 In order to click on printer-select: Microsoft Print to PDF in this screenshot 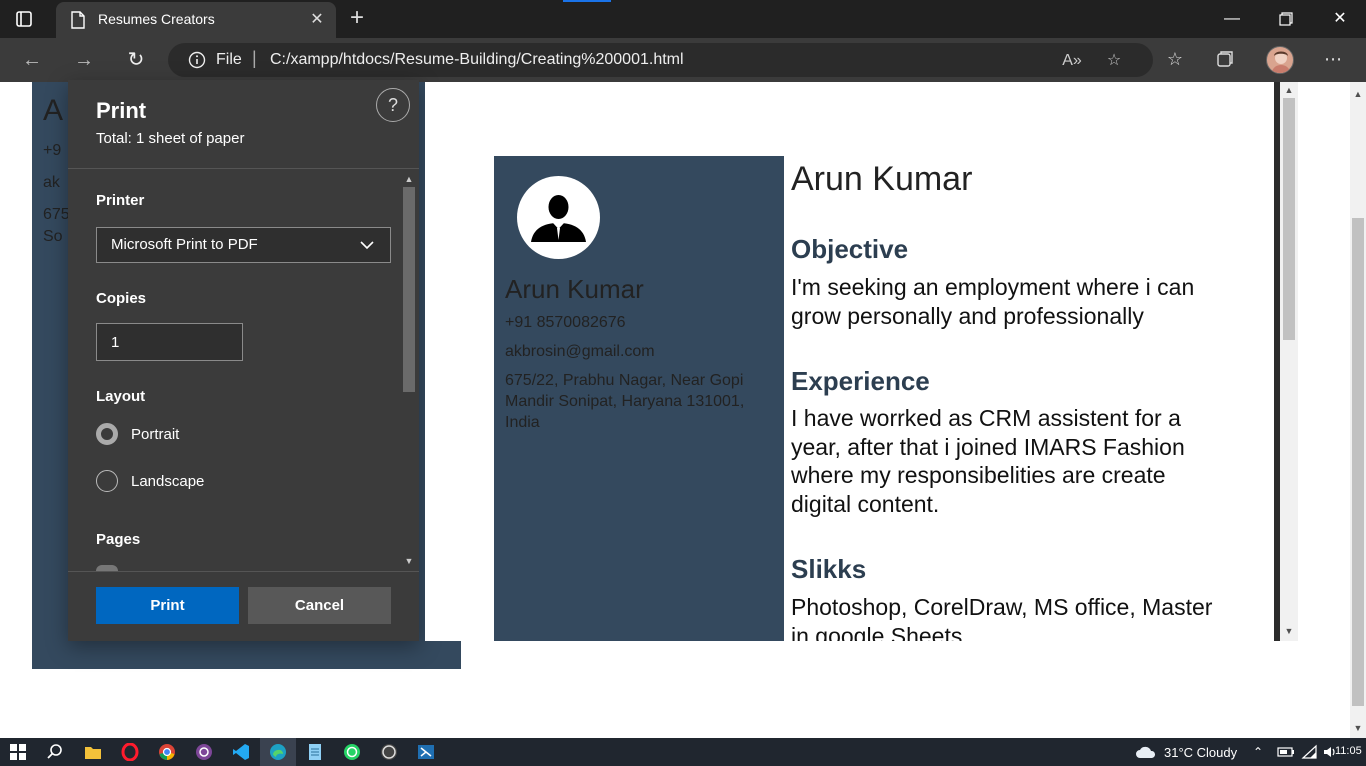, I will do `click(243, 245)`.